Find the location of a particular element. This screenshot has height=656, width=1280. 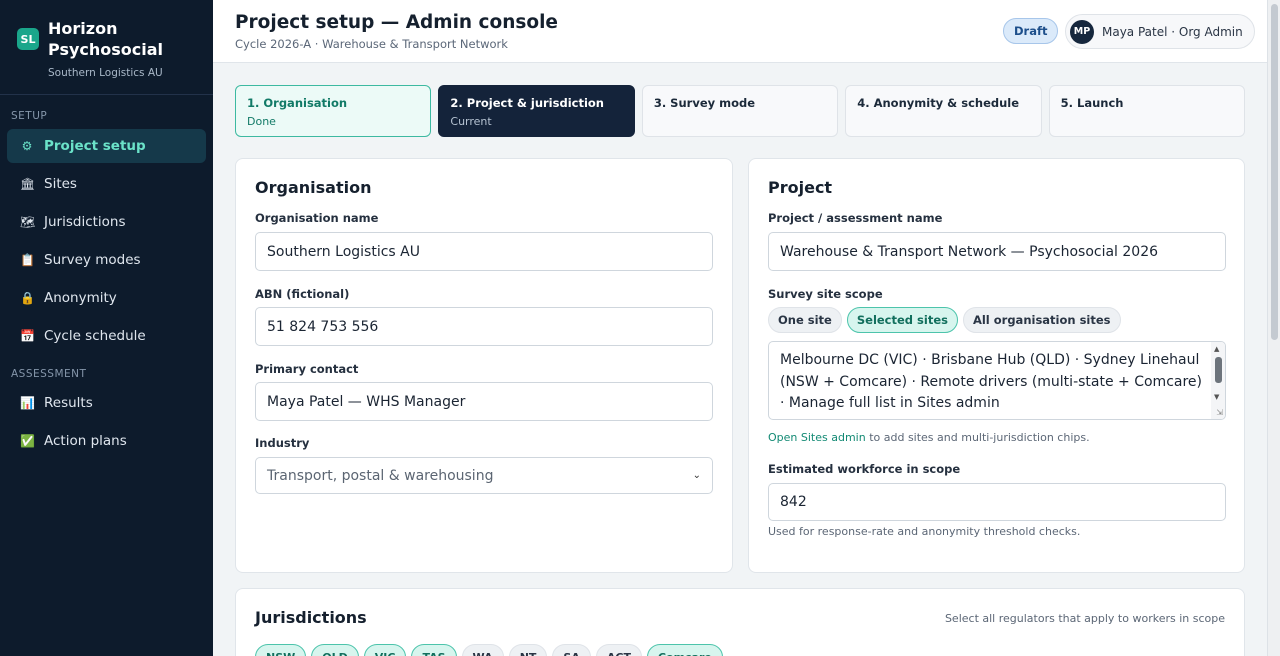

avatar: MP is located at coordinates (1082, 31).